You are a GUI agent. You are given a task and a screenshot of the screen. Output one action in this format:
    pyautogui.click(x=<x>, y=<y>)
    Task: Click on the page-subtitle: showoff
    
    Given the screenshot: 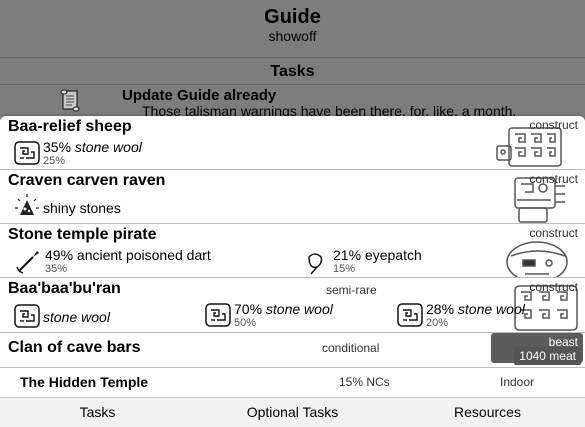 What is the action you would take?
    pyautogui.click(x=292, y=36)
    